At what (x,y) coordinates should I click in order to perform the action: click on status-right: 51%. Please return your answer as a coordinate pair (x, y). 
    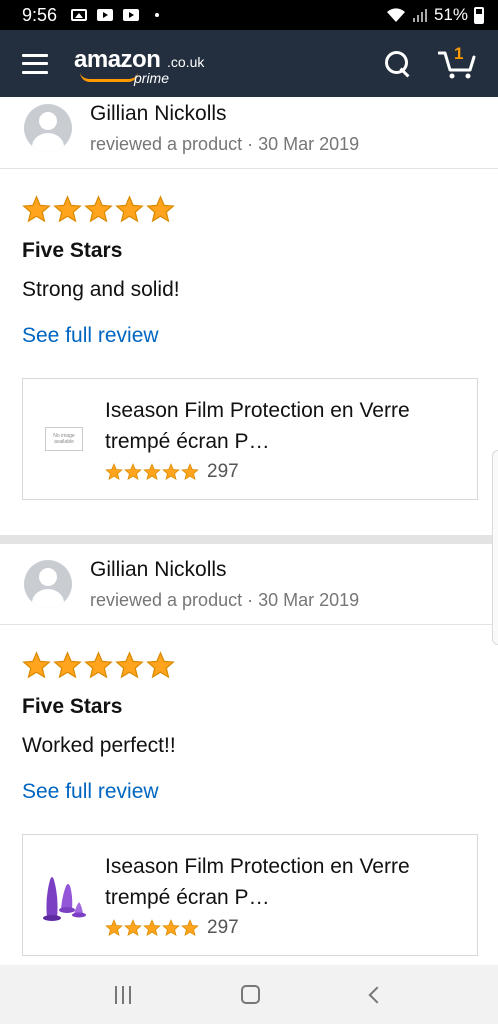
    Looking at the image, I should click on (435, 15).